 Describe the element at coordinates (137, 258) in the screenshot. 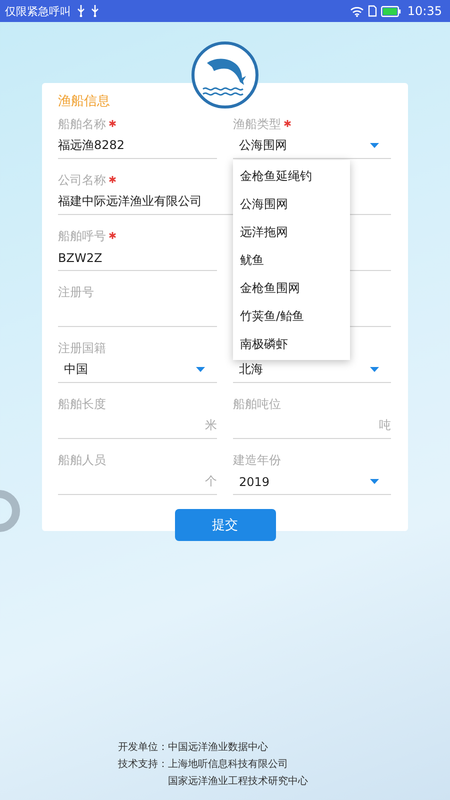

I see `text-field: BZW2Z` at that location.